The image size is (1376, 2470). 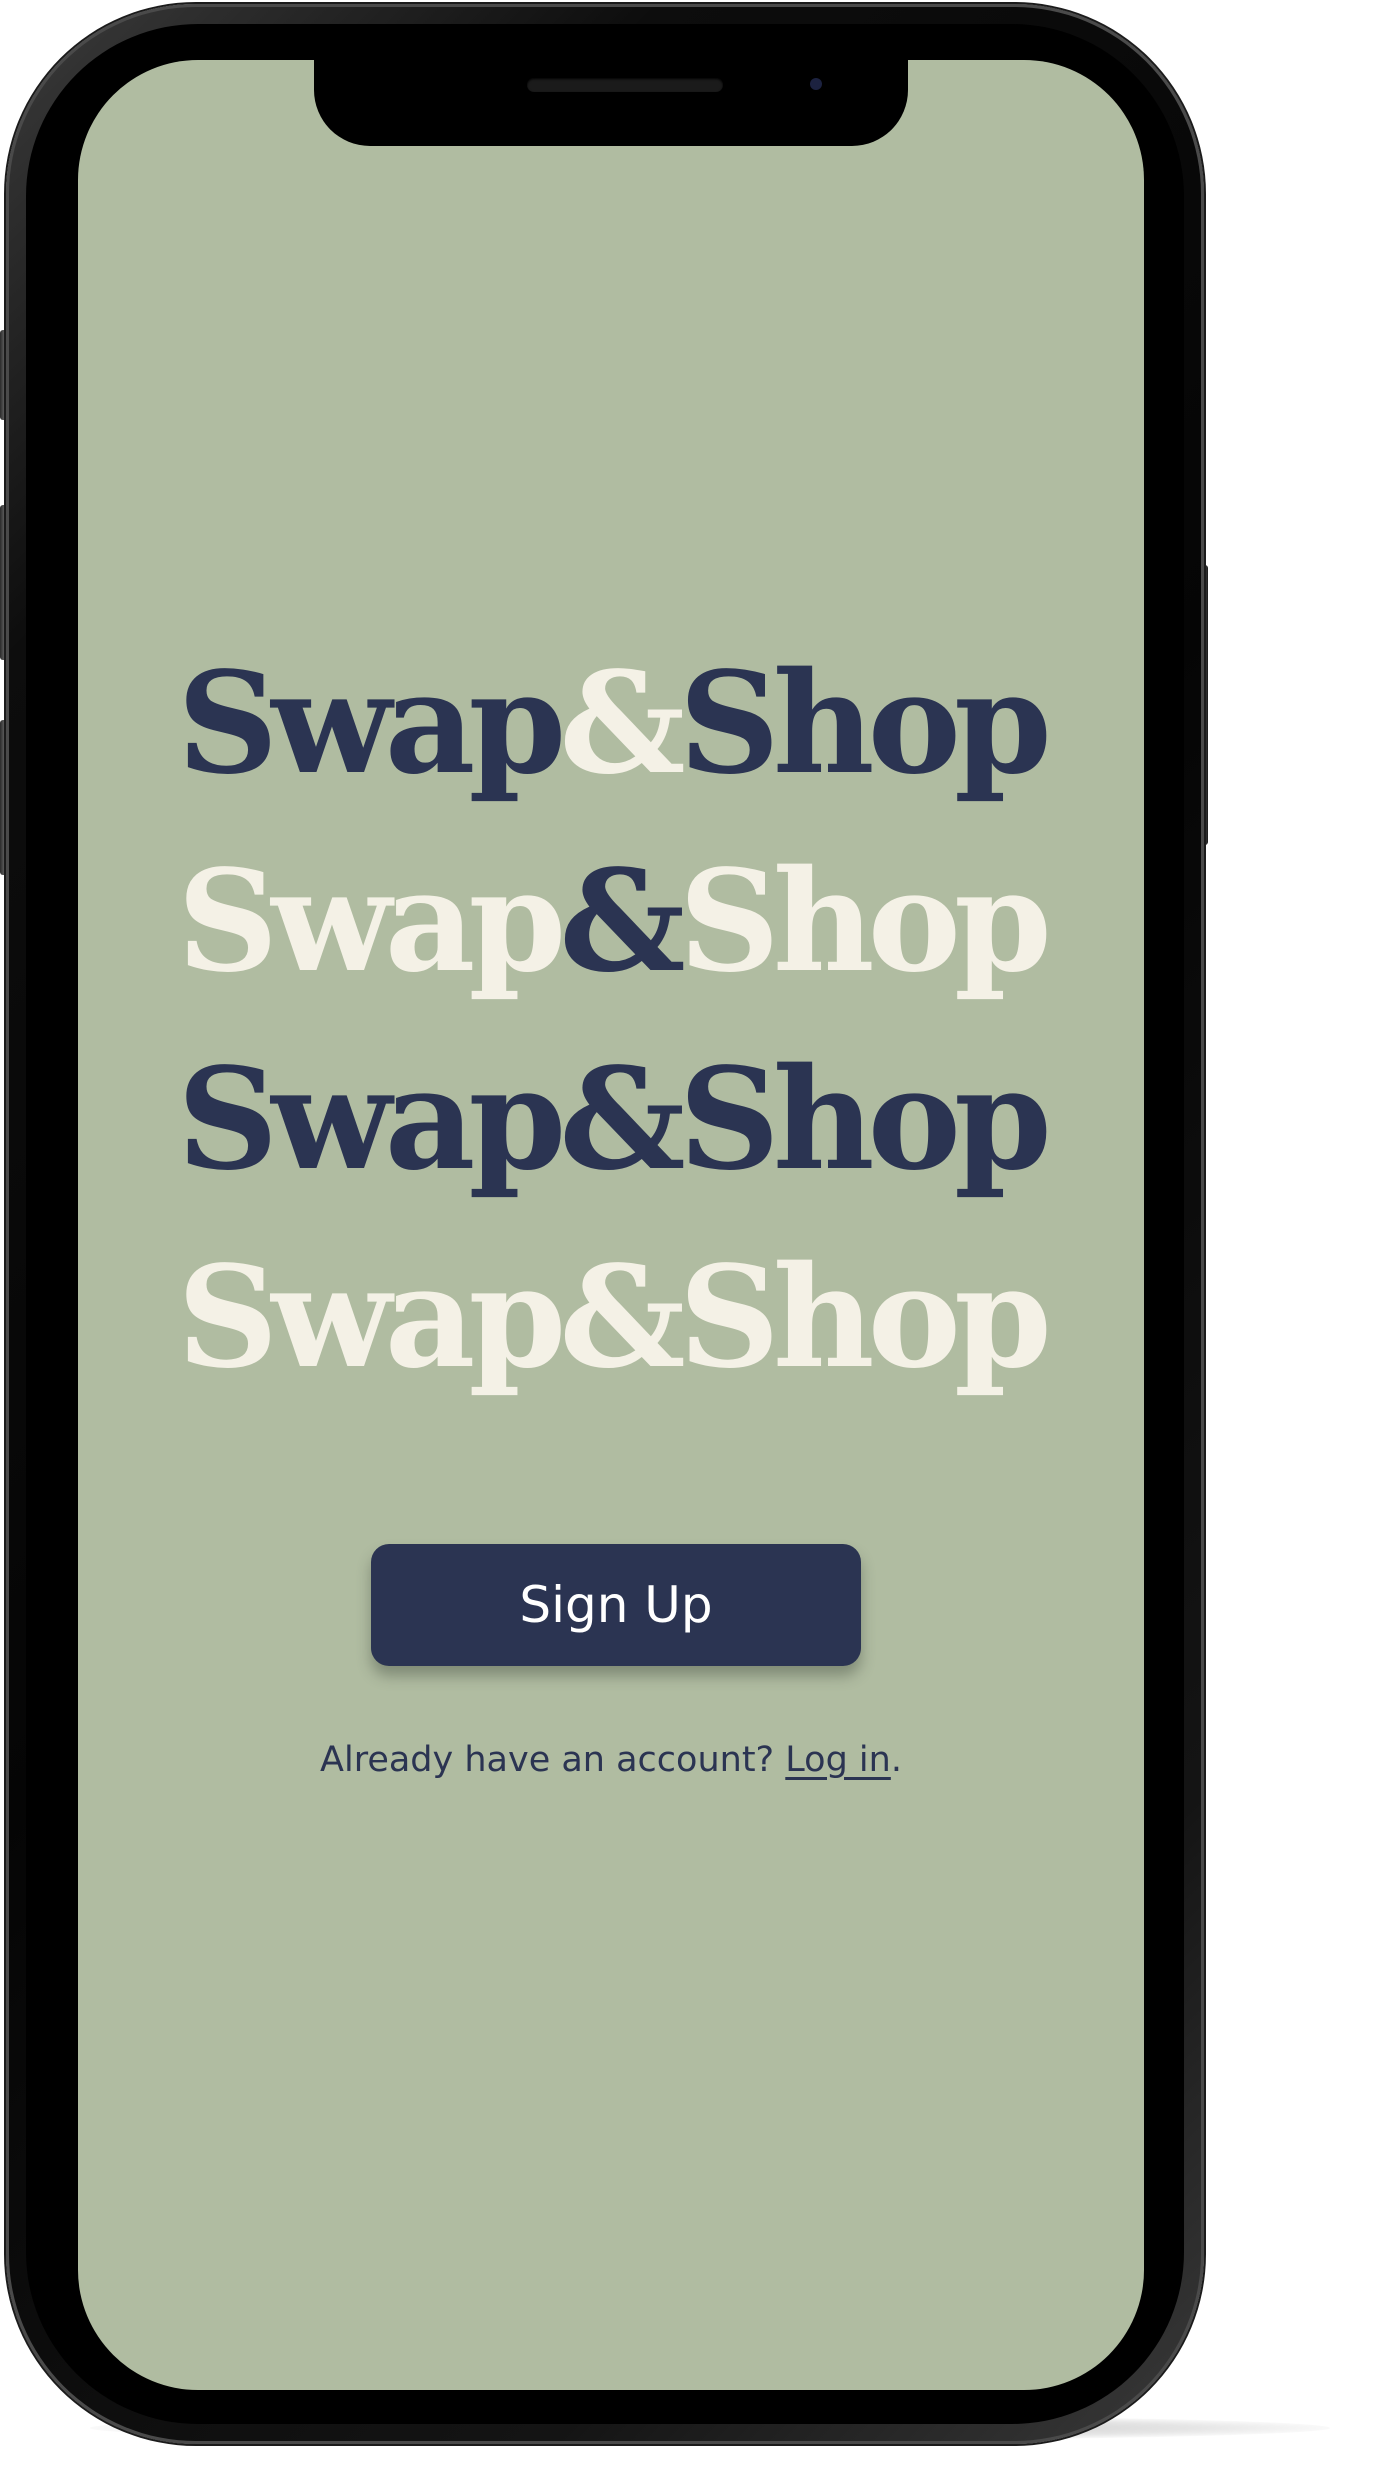 I want to click on logo-line-1: Swap&Shop, so click(x=611, y=724).